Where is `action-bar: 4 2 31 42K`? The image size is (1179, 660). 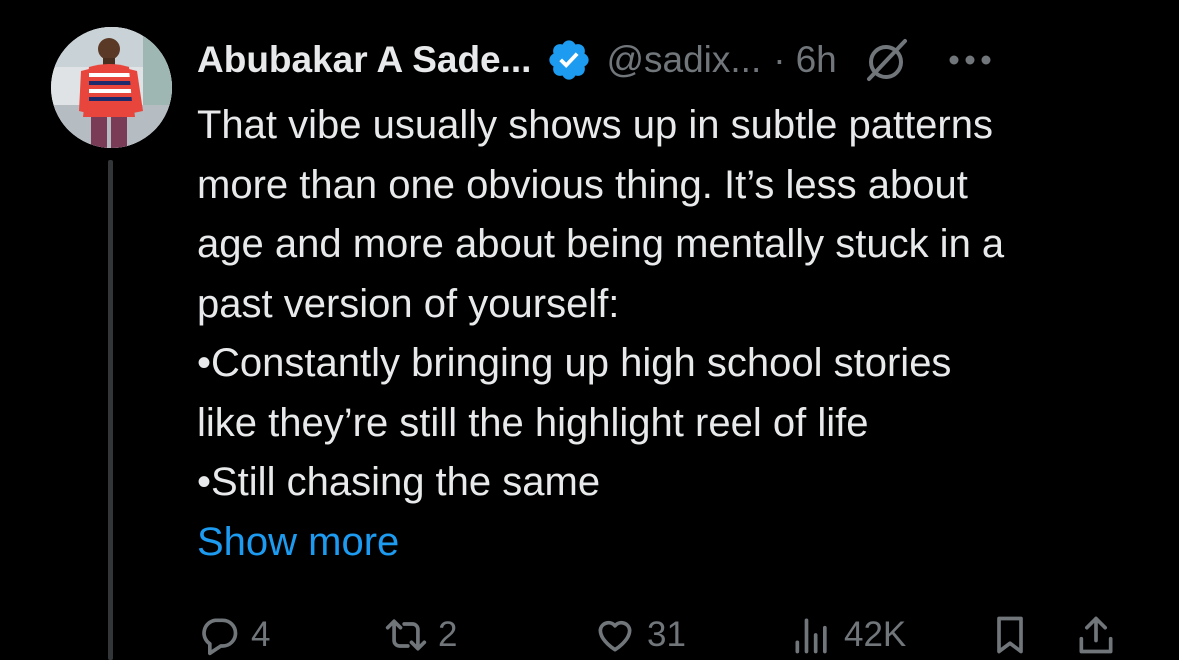
action-bar: 4 2 31 42K is located at coordinates (589, 635).